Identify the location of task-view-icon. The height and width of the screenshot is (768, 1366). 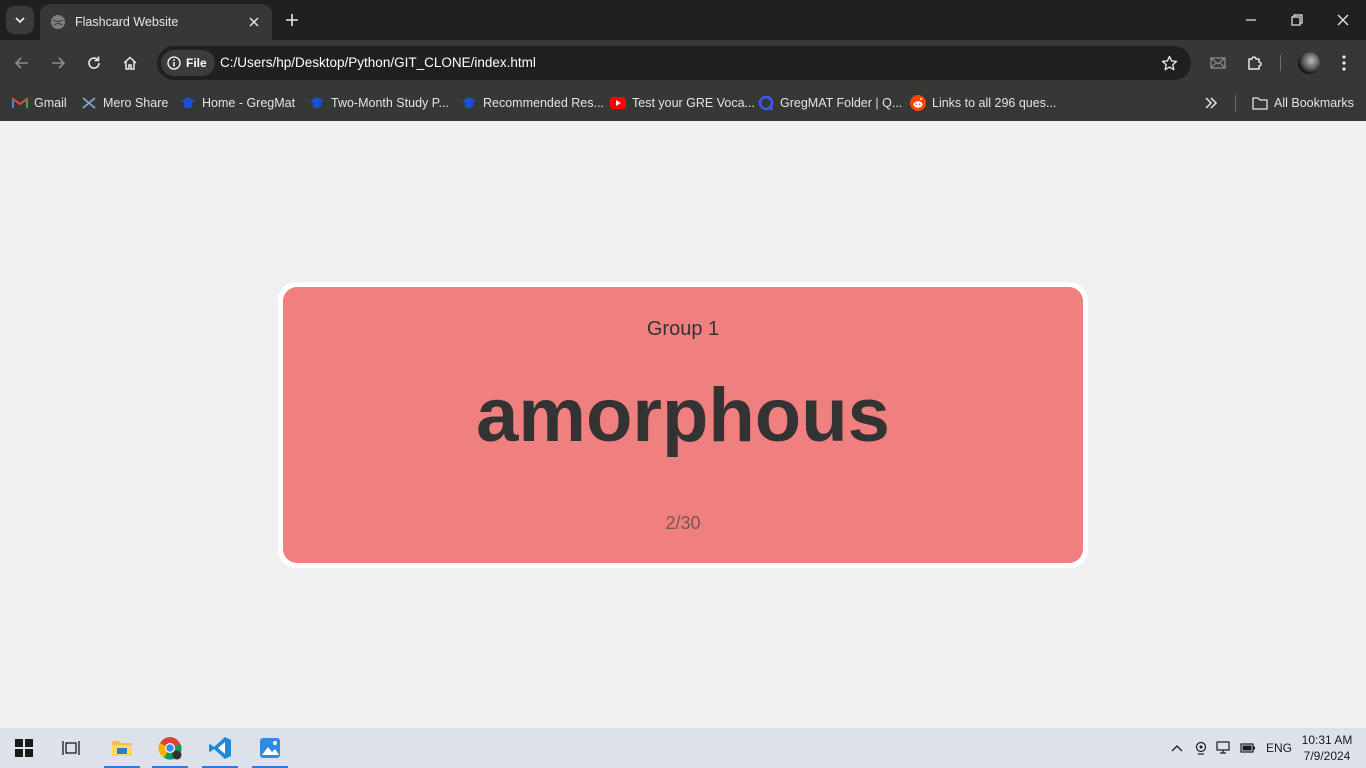
(71, 748).